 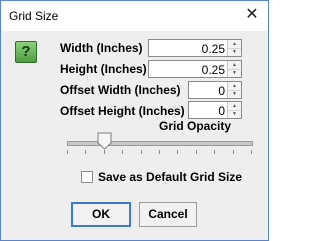 I want to click on width-label: Width (Inches), so click(x=101, y=48).